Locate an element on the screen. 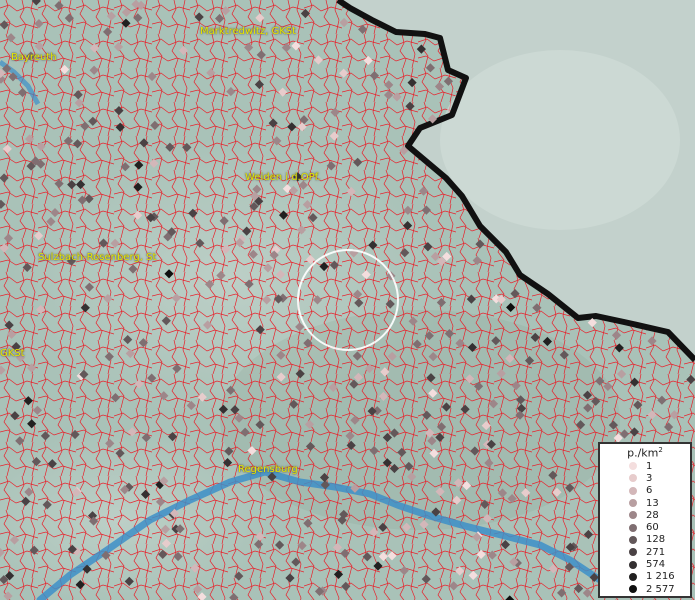  place-label-marktredwitz: Marktredwitz, GKSt is located at coordinates (248, 31).